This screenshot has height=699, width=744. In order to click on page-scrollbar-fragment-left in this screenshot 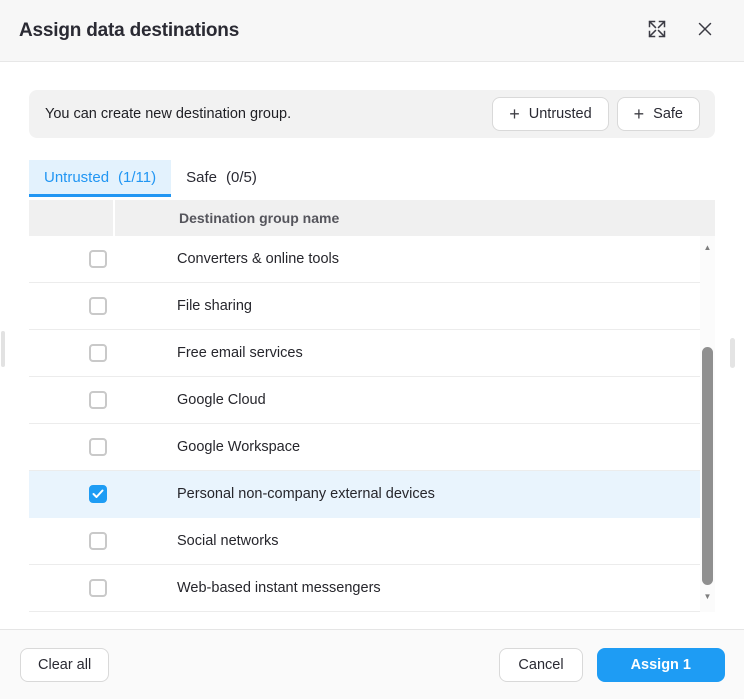, I will do `click(3, 349)`.